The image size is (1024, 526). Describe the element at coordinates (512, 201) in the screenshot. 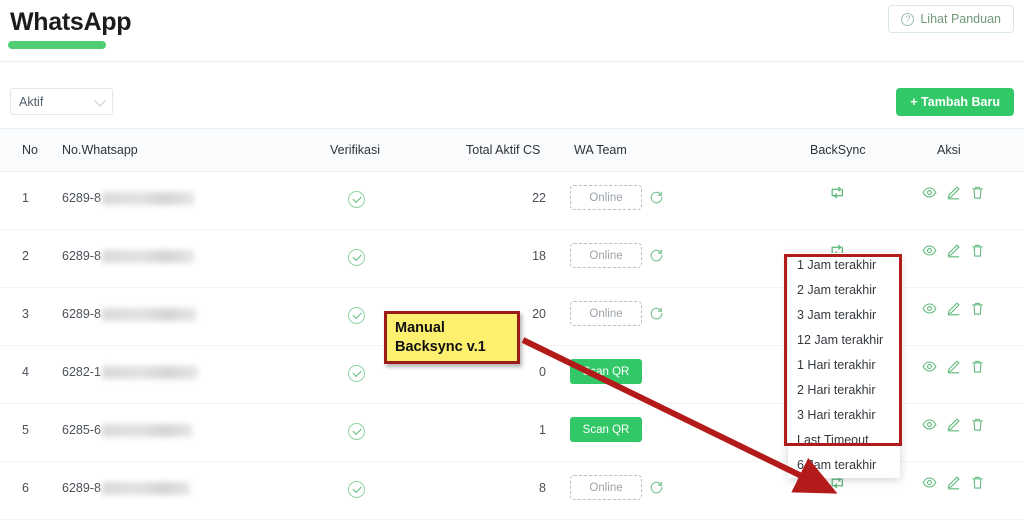

I see `table-row: 1 6289-8 22 Online` at that location.